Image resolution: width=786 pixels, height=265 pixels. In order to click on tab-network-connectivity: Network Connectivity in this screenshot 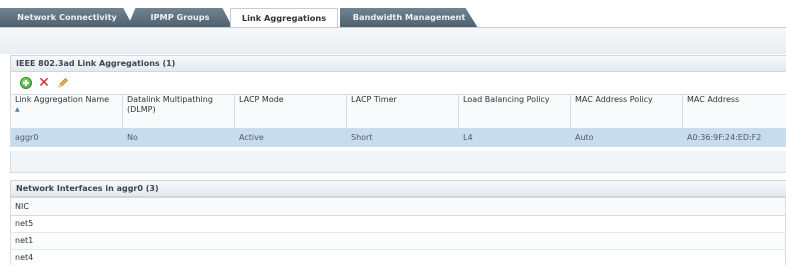, I will do `click(67, 18)`.